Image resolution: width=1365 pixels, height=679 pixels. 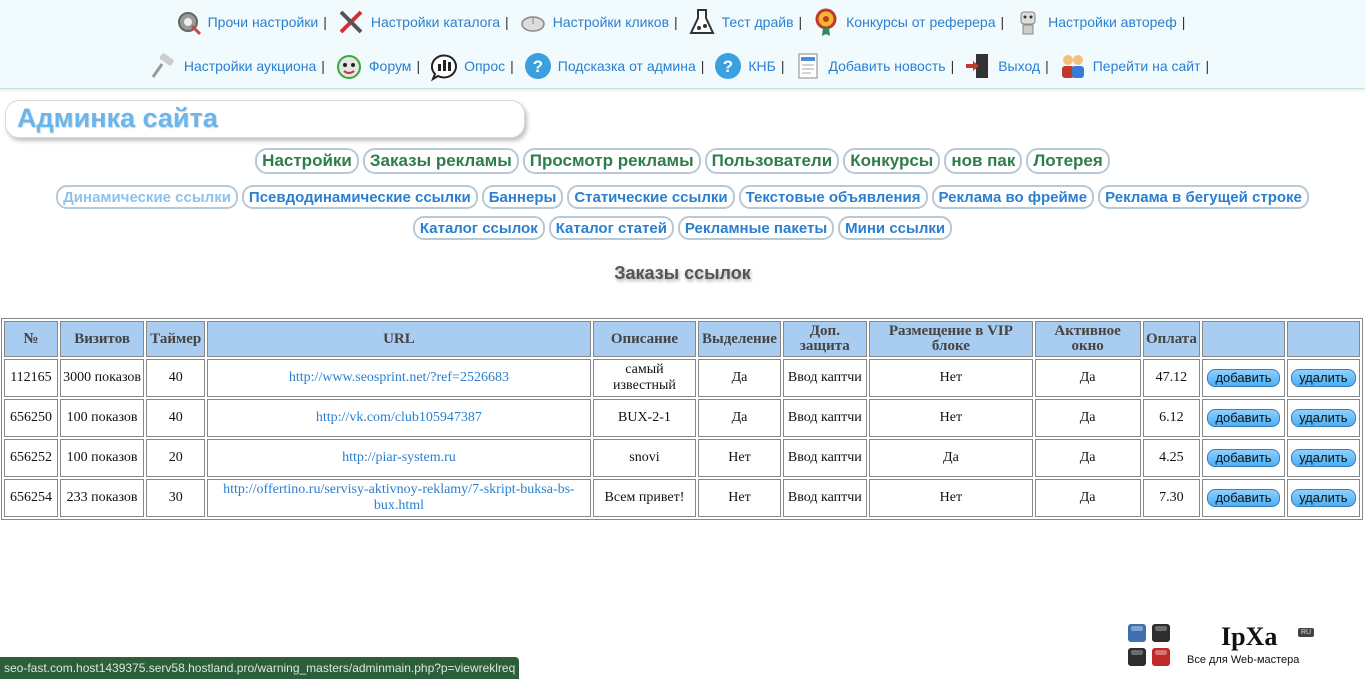 I want to click on nav-button: Просмотр рекламы, so click(x=611, y=161).